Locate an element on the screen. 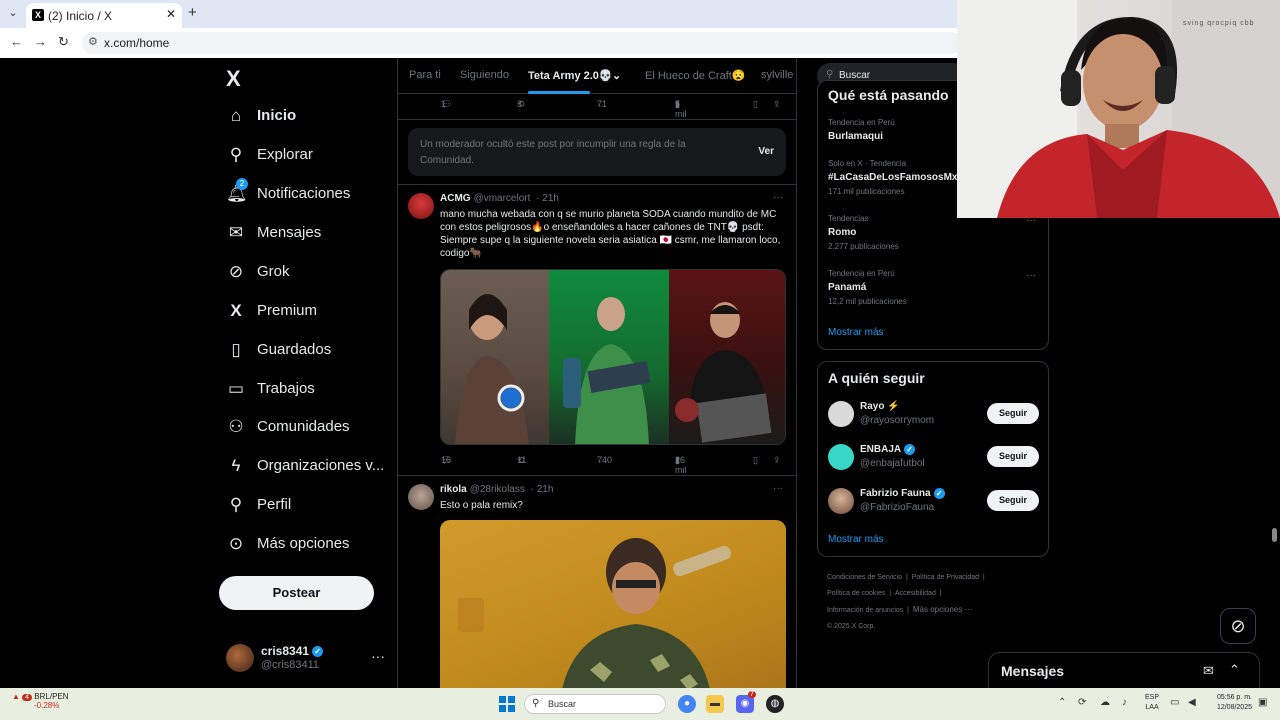  obs-icon: ◍ is located at coordinates (775, 704).